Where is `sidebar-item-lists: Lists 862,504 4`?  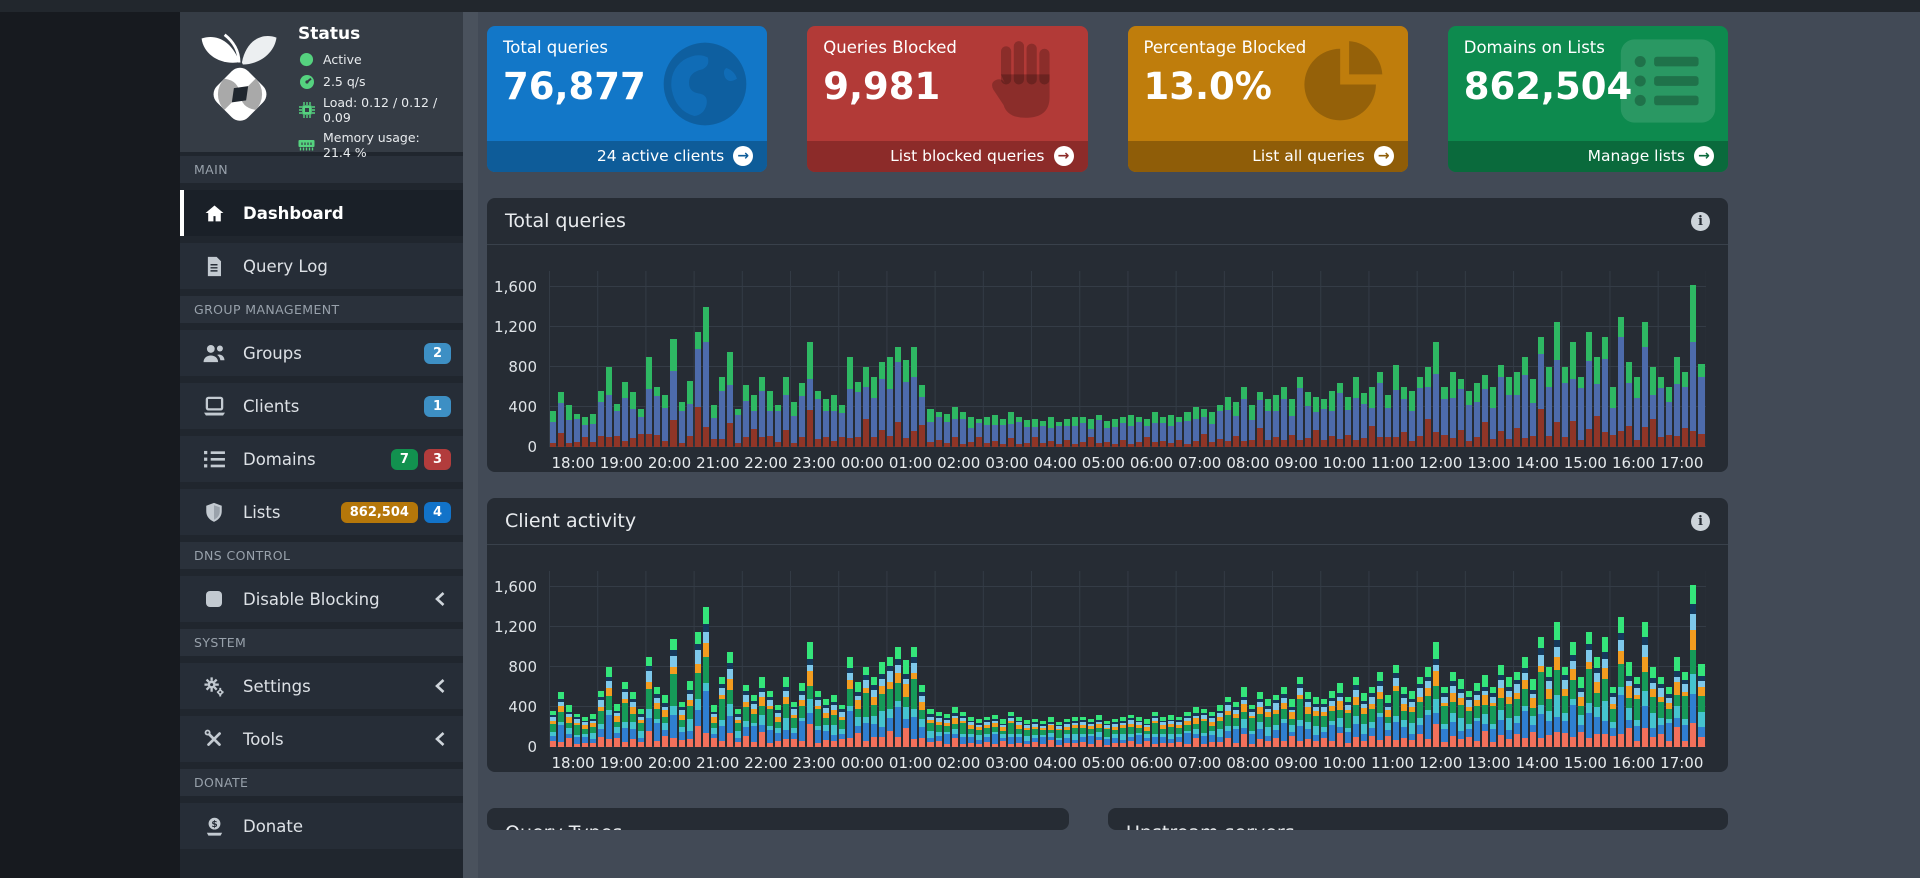 sidebar-item-lists: Lists 862,504 4 is located at coordinates (321, 512).